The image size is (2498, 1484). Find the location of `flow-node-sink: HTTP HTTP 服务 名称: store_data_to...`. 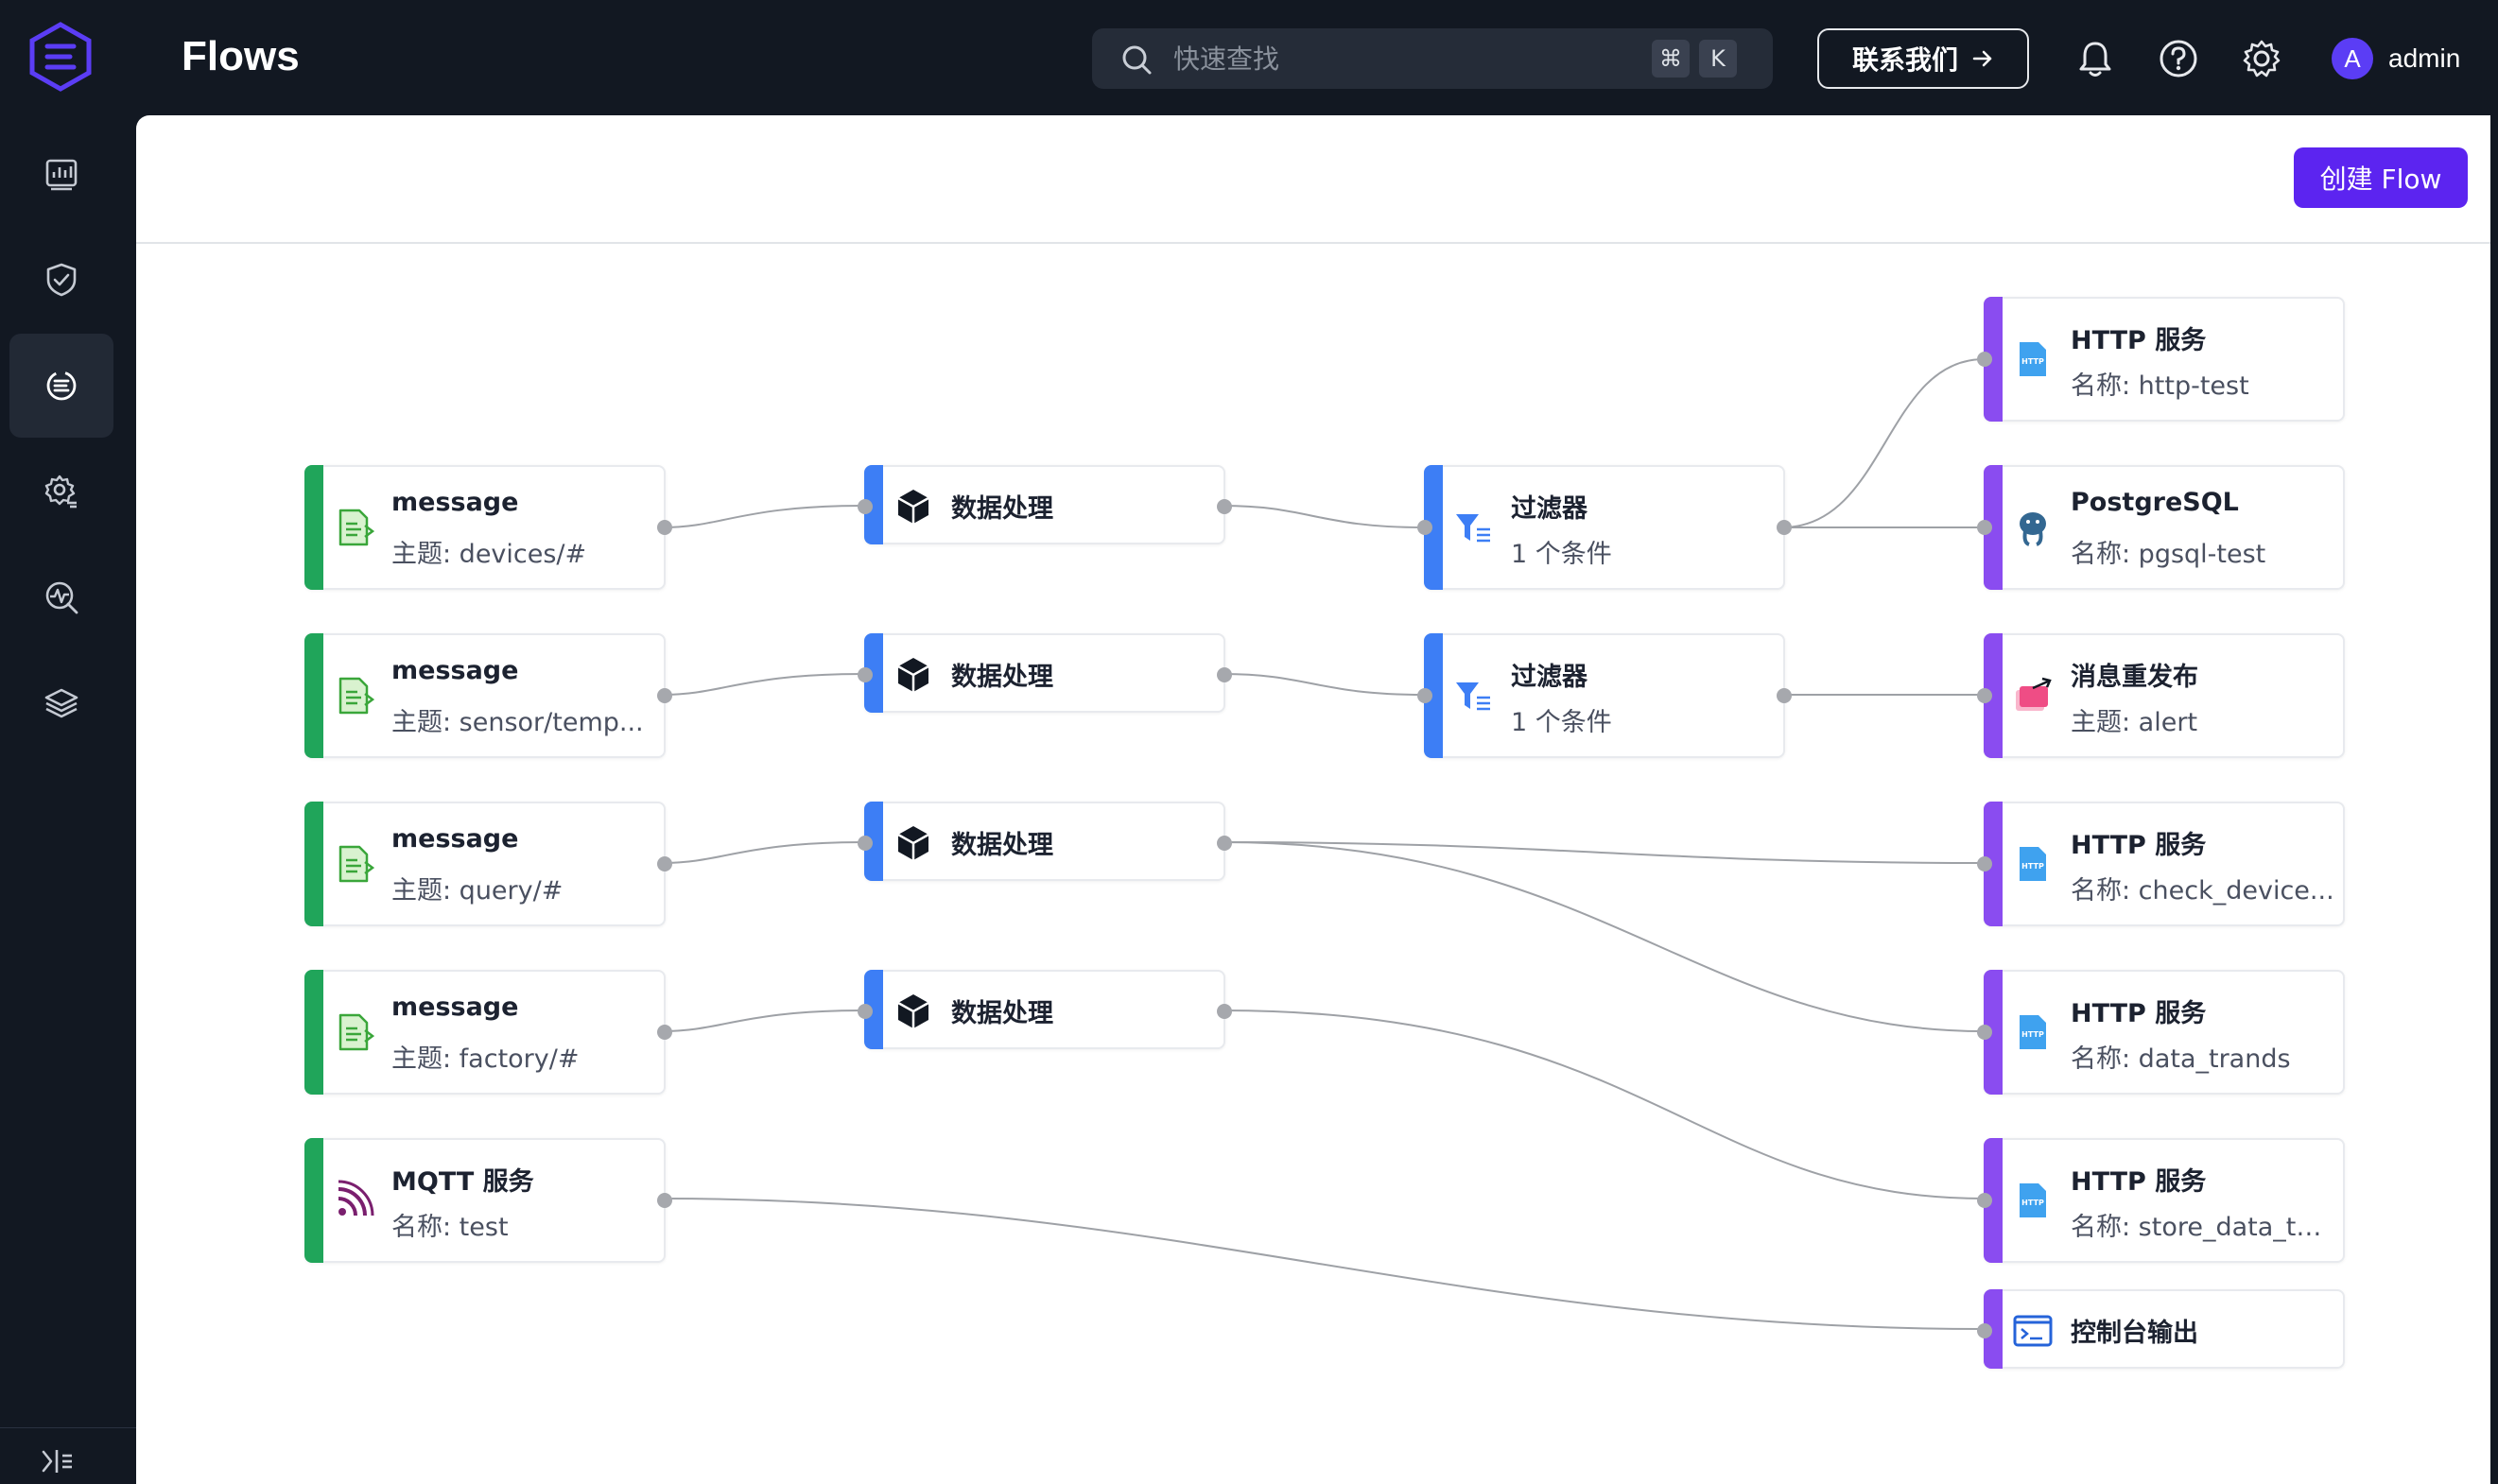

flow-node-sink: HTTP HTTP 服务 名称: store_data_to... is located at coordinates (2161, 1200).